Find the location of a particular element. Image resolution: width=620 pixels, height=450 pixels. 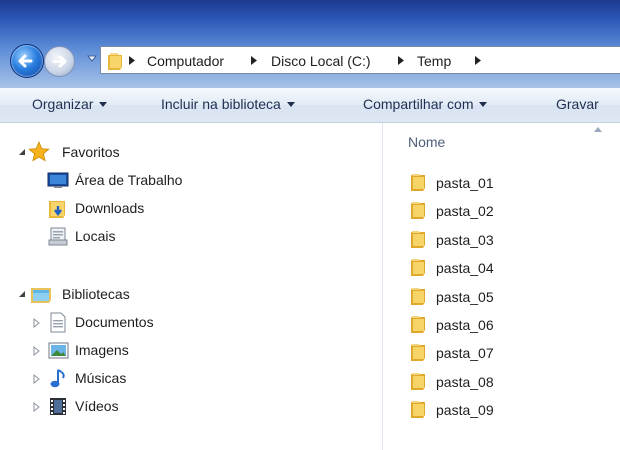

nav-item-pictures: Imagens is located at coordinates (133, 351).